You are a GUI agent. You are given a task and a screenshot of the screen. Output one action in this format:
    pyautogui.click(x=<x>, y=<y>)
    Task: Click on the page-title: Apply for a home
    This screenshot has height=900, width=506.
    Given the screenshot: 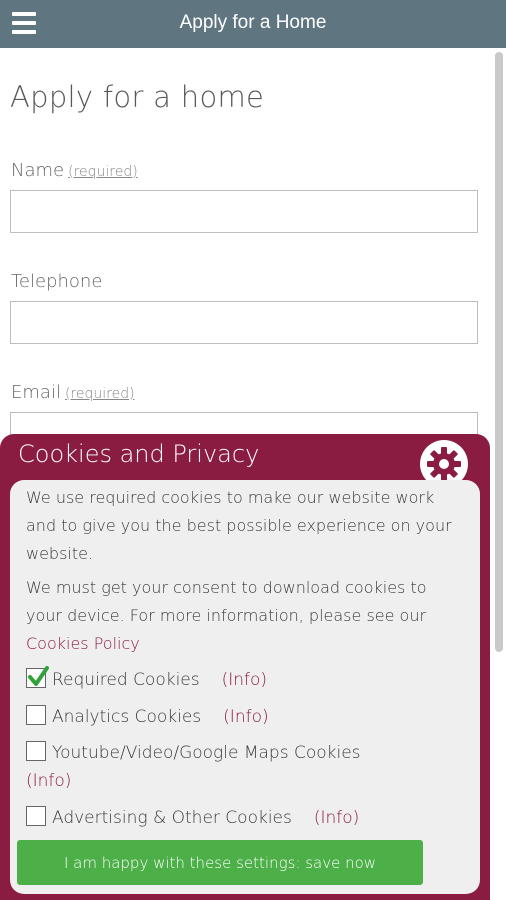 What is the action you would take?
    pyautogui.click(x=137, y=97)
    